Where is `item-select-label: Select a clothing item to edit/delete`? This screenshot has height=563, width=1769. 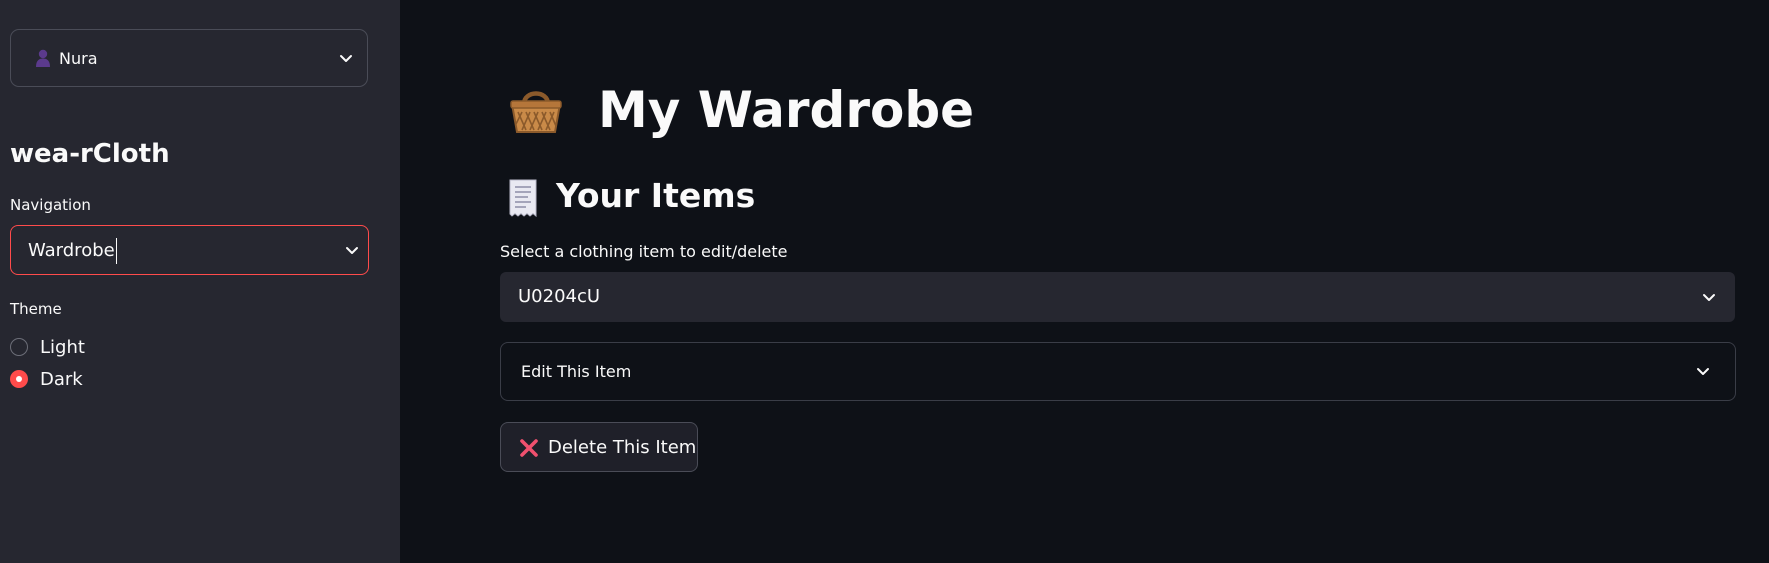
item-select-label: Select a clothing item to edit/delete is located at coordinates (644, 251).